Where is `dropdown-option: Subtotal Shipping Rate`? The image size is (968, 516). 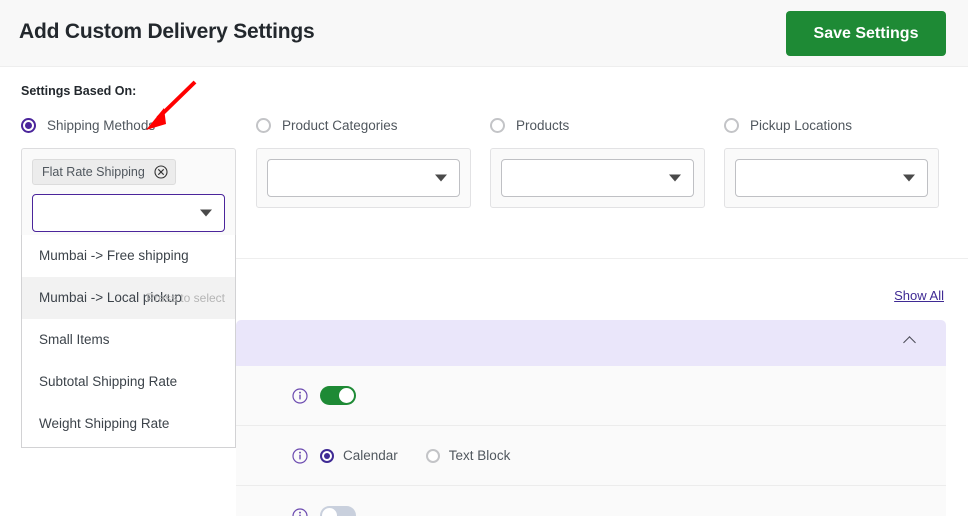 dropdown-option: Subtotal Shipping Rate is located at coordinates (128, 382).